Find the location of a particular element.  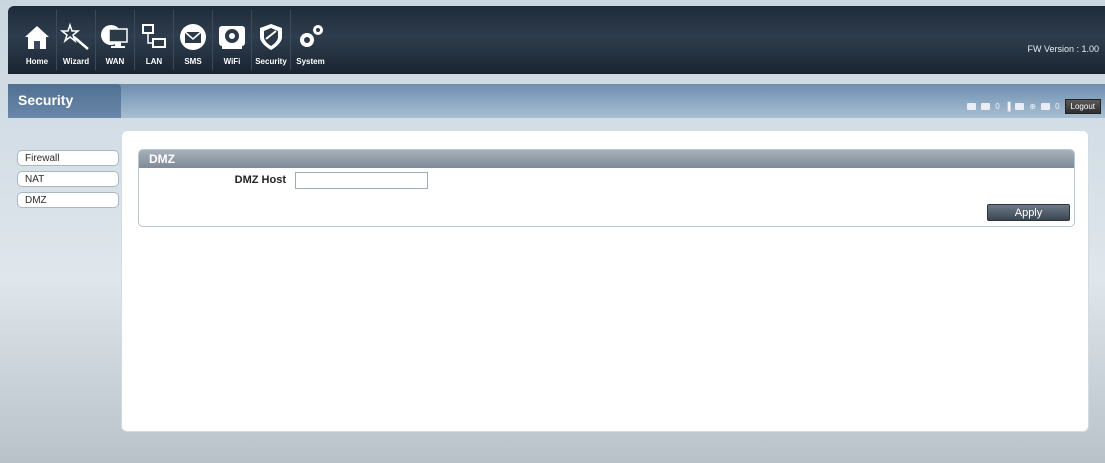

nav-lan: LAN is located at coordinates (154, 40).